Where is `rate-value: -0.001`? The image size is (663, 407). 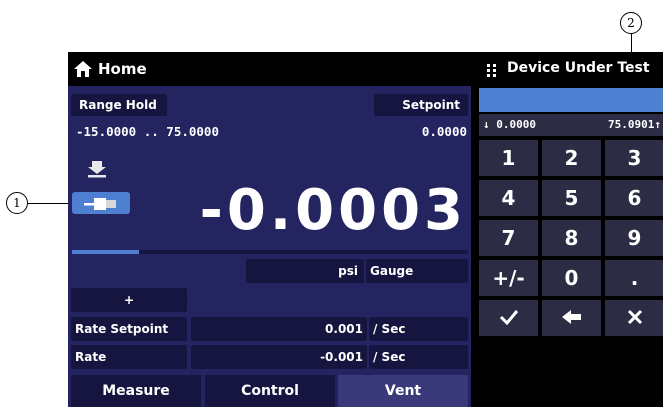
rate-value: -0.001 is located at coordinates (341, 357).